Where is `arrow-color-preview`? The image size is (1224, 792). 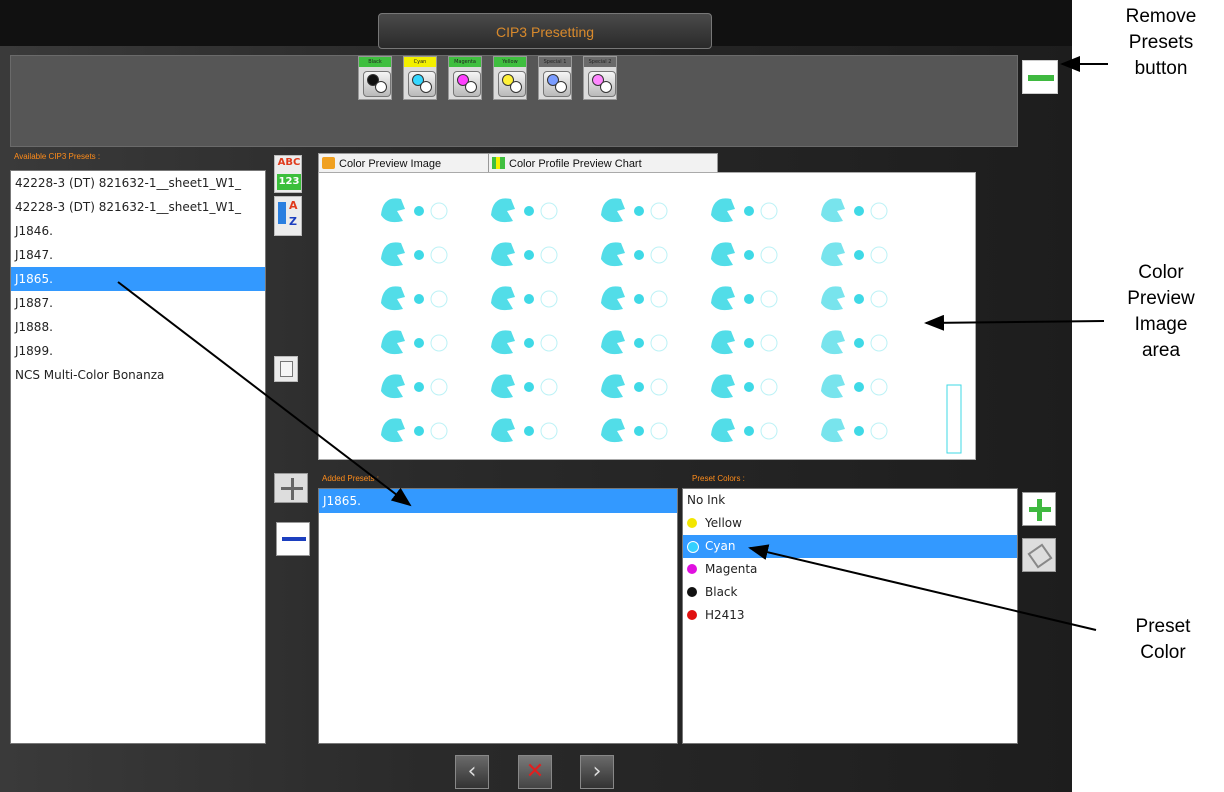 arrow-color-preview is located at coordinates (1014, 322).